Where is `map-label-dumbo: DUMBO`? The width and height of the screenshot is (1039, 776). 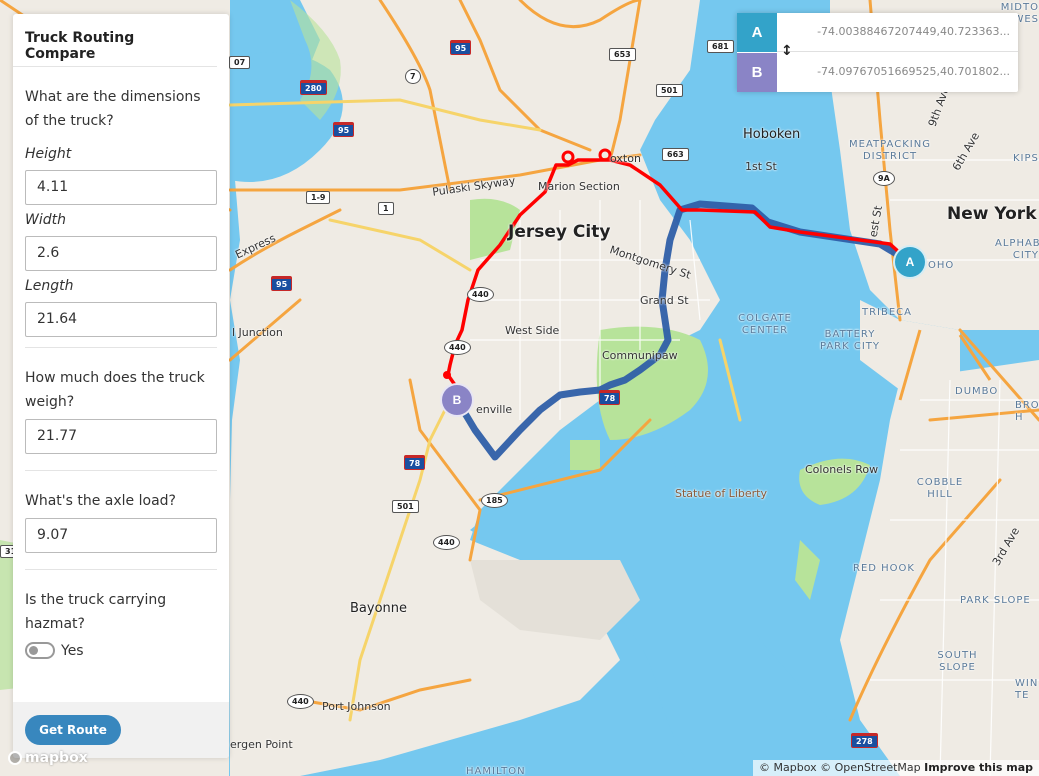 map-label-dumbo: DUMBO is located at coordinates (977, 391).